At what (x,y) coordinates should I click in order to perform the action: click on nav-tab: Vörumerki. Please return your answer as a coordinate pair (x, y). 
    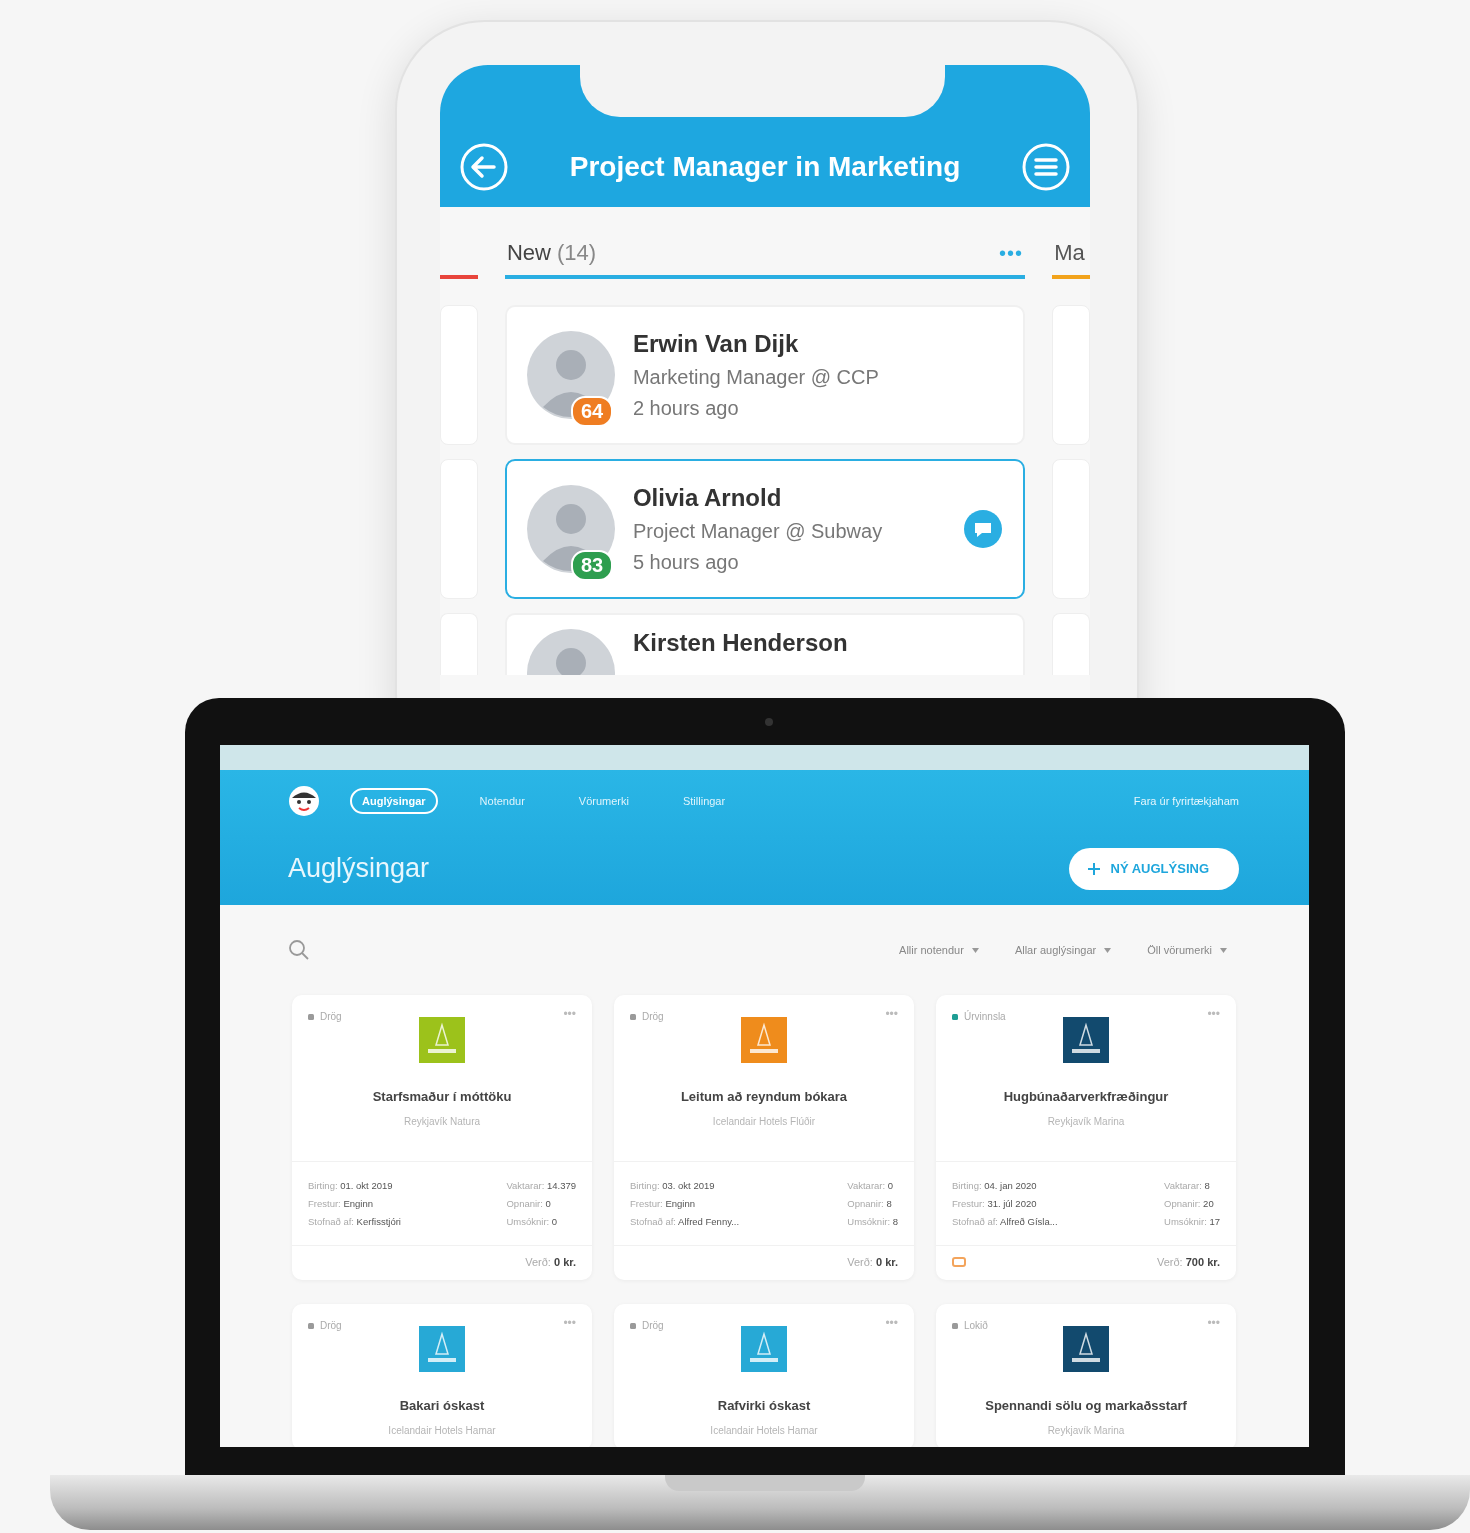
    Looking at the image, I should click on (603, 801).